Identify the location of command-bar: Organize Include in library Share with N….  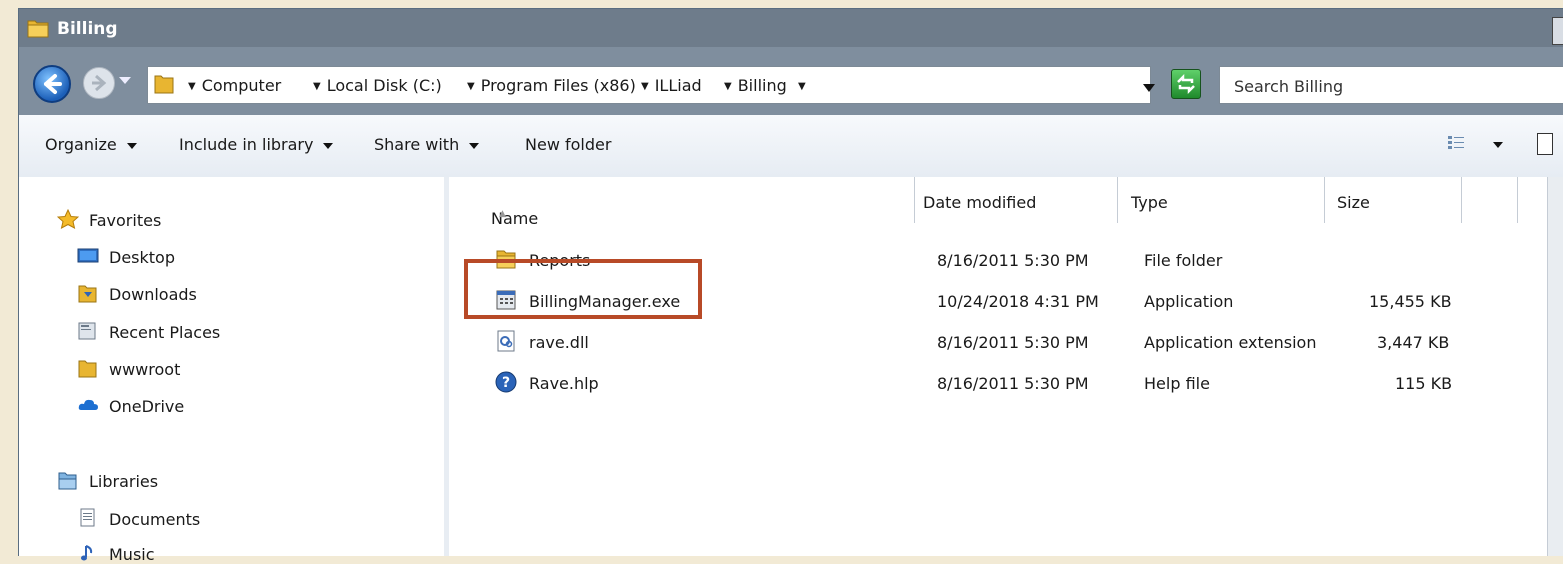
(791, 146).